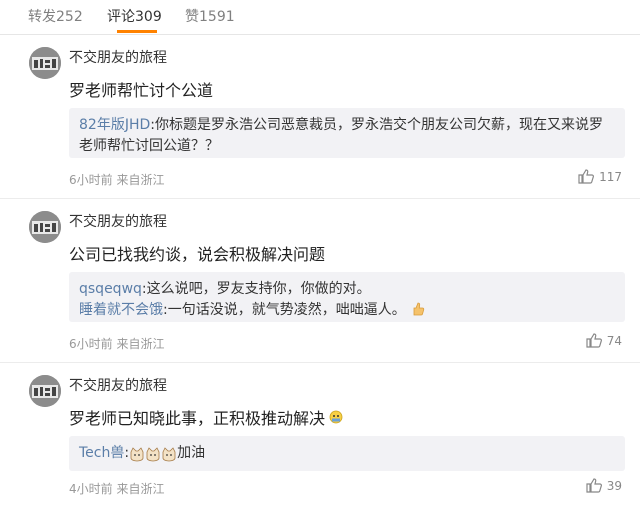 Image resolution: width=640 pixels, height=511 pixels. What do you see at coordinates (197, 418) in the screenshot?
I see `comment-text: 罗老师已知晓此事，正积极推动解决` at bounding box center [197, 418].